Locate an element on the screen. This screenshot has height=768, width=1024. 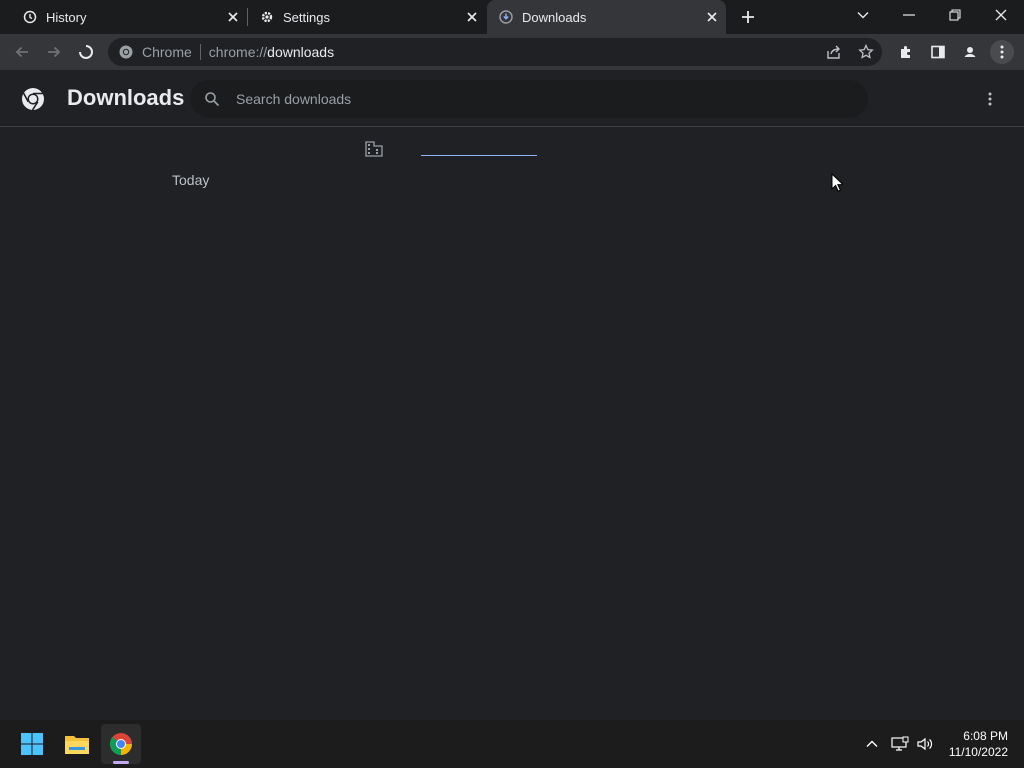
omnibox-divider is located at coordinates (200, 52).